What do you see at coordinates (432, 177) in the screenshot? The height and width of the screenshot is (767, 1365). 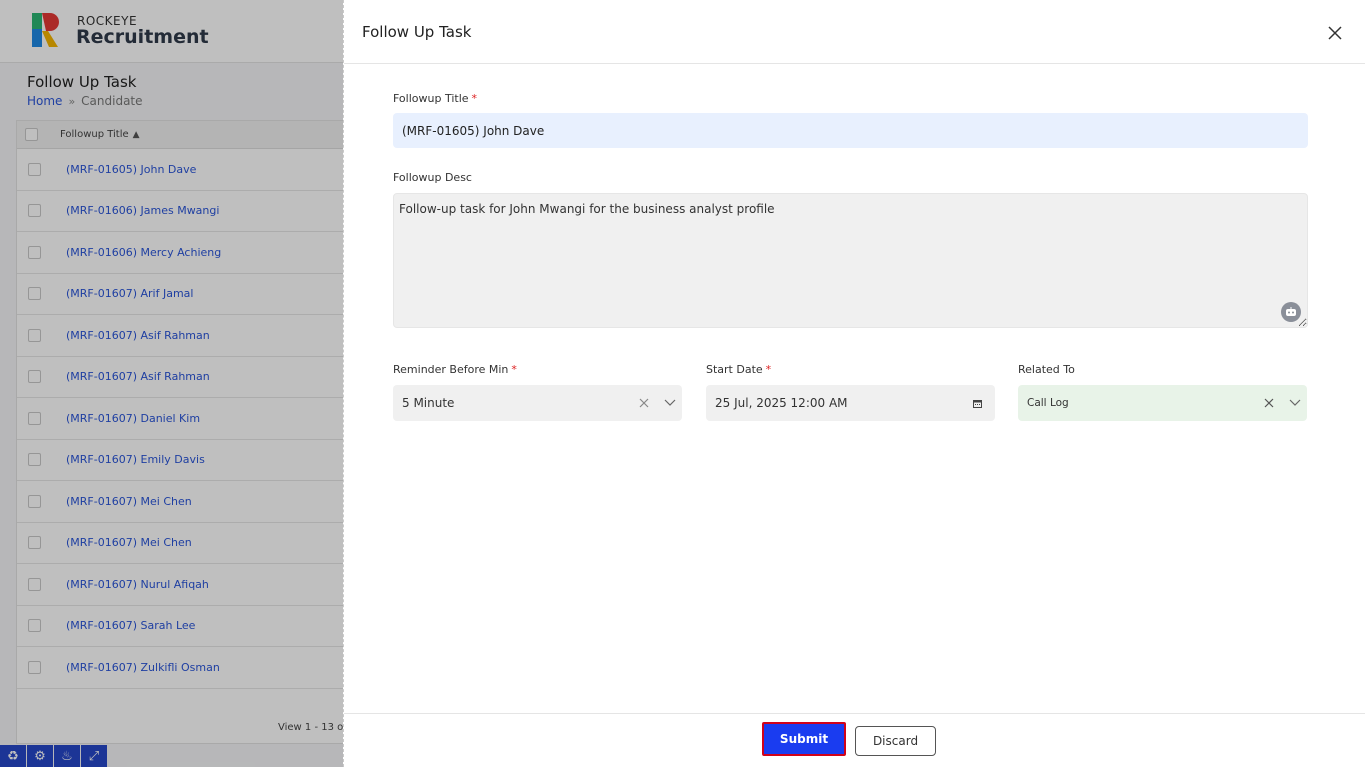 I see `followup-desc-label: Followup Desc` at bounding box center [432, 177].